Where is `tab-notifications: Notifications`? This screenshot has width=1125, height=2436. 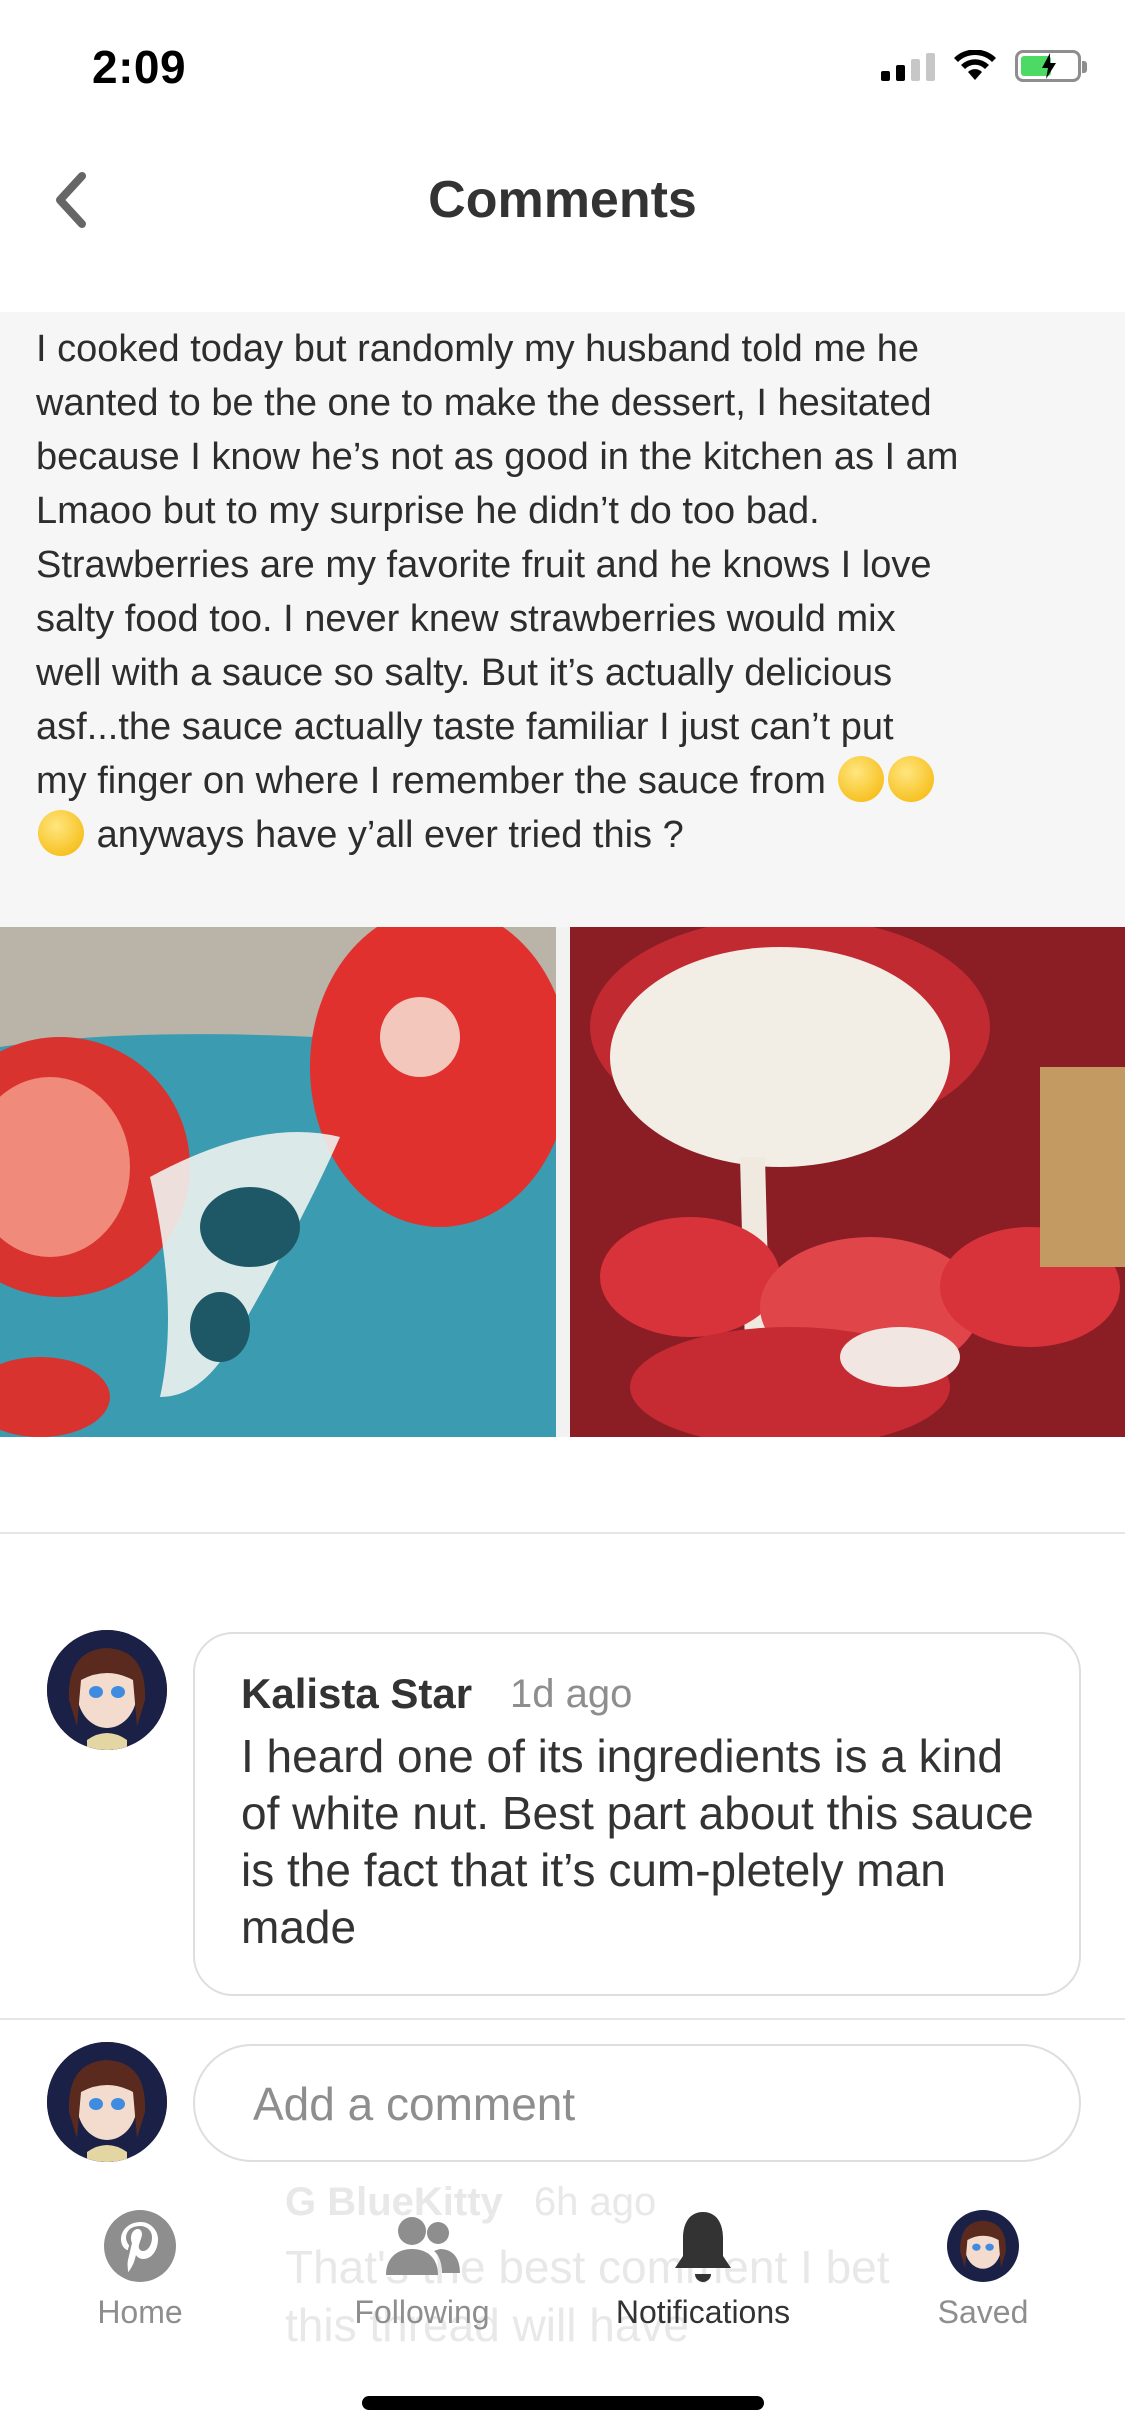 tab-notifications: Notifications is located at coordinates (703, 2270).